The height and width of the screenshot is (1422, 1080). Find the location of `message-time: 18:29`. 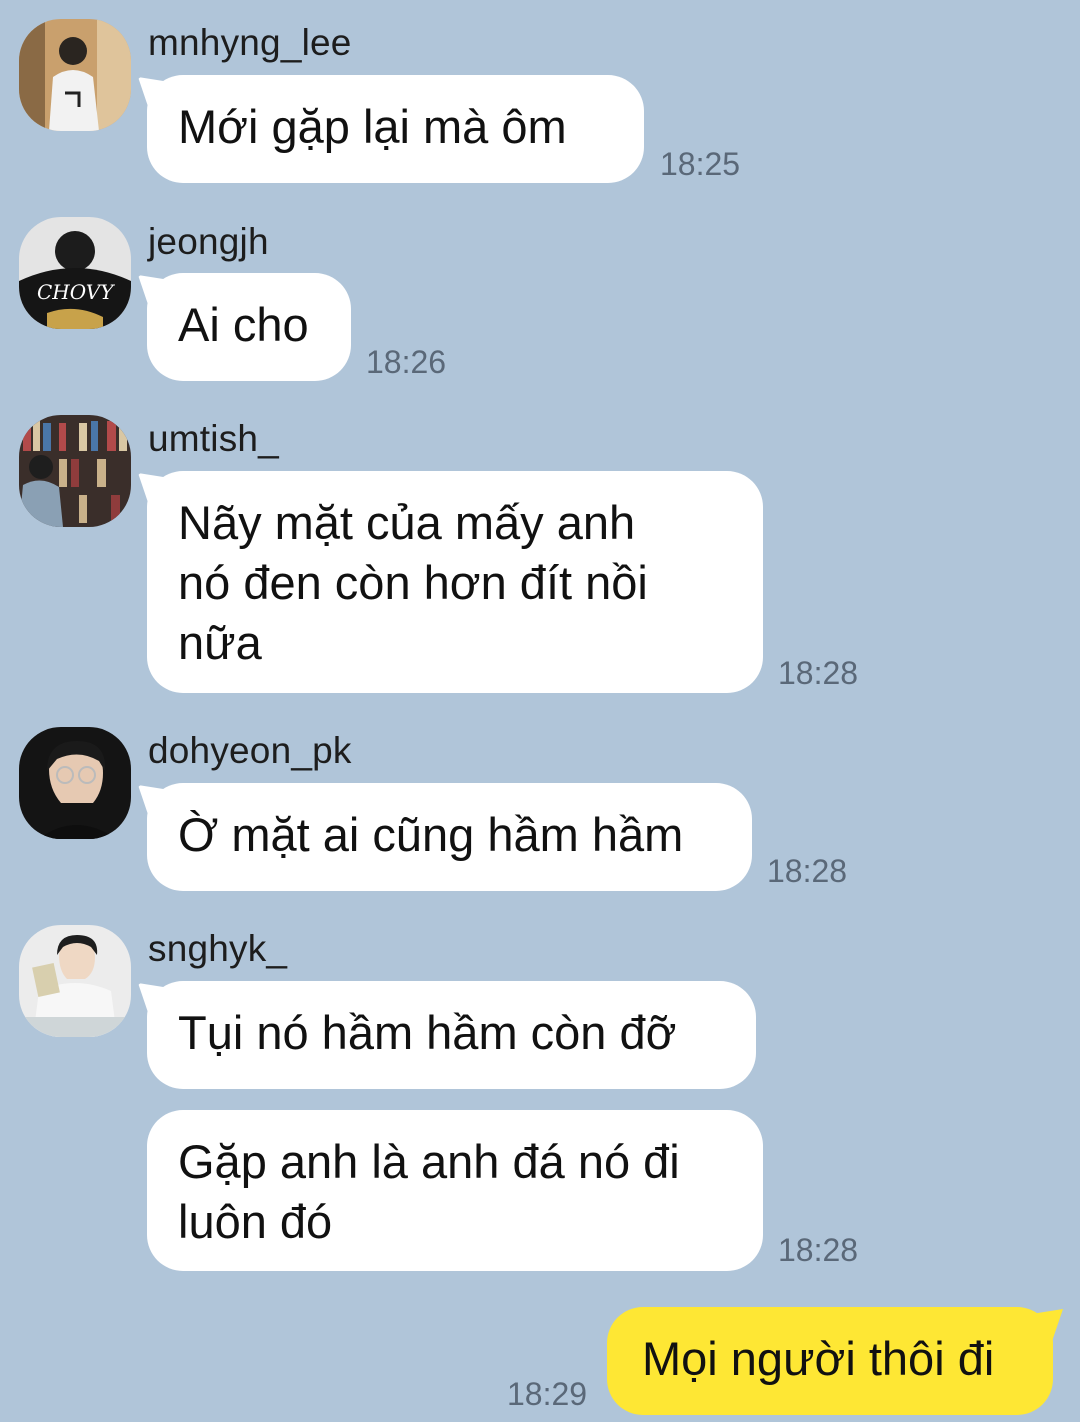

message-time: 18:29 is located at coordinates (547, 1394).